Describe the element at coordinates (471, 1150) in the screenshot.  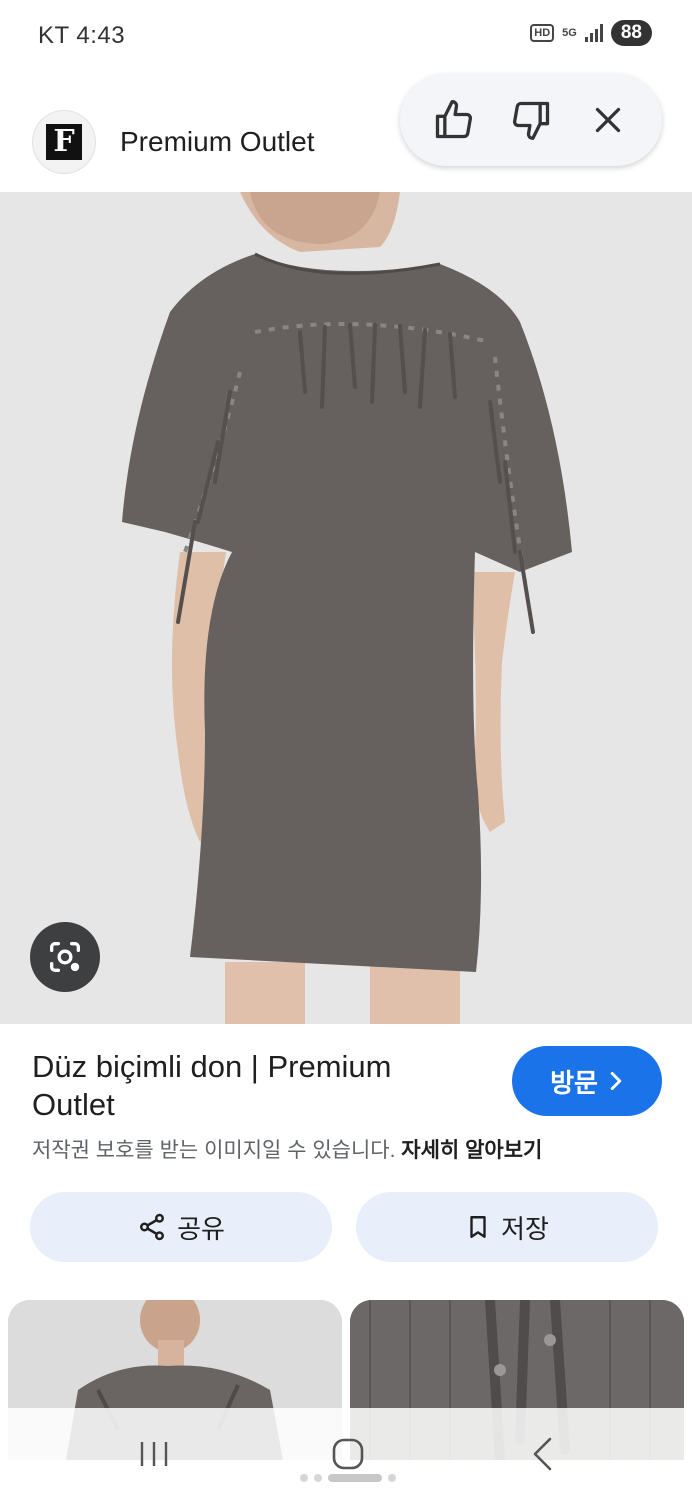
I see `learn-more-link: 자세히 알아보기` at that location.